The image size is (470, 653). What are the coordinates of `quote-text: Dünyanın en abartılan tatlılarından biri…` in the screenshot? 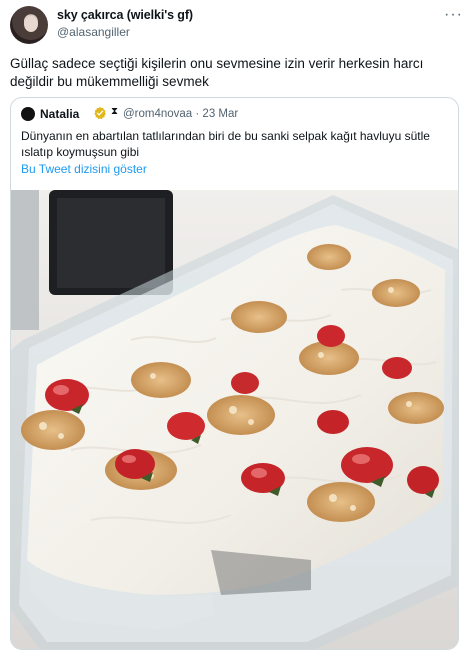 It's located at (225, 144).